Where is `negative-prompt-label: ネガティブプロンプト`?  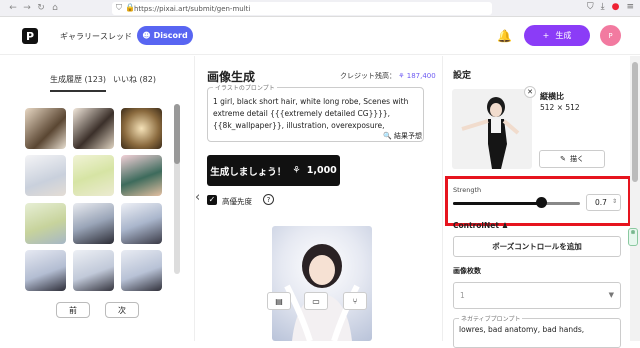 negative-prompt-label: ネガティブプロンプト is located at coordinates (491, 318).